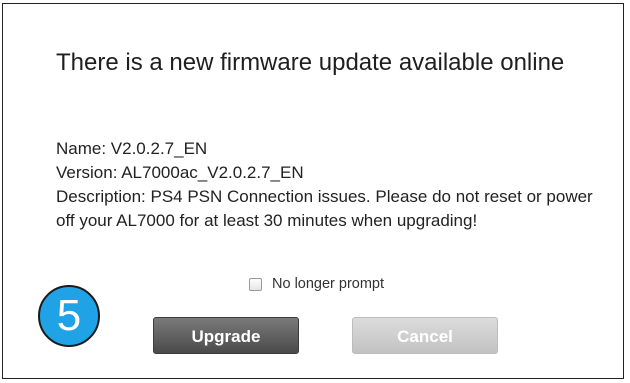 The height and width of the screenshot is (383, 630). What do you see at coordinates (226, 335) in the screenshot?
I see `upgrade-button: Upgrade` at bounding box center [226, 335].